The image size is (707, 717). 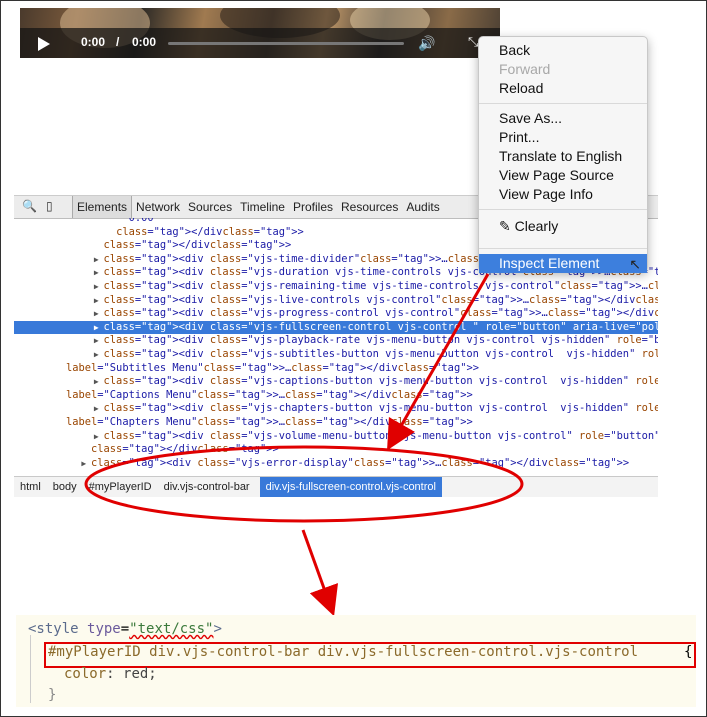 I want to click on snippet-line-1: <style type="text/css">, so click(x=125, y=629).